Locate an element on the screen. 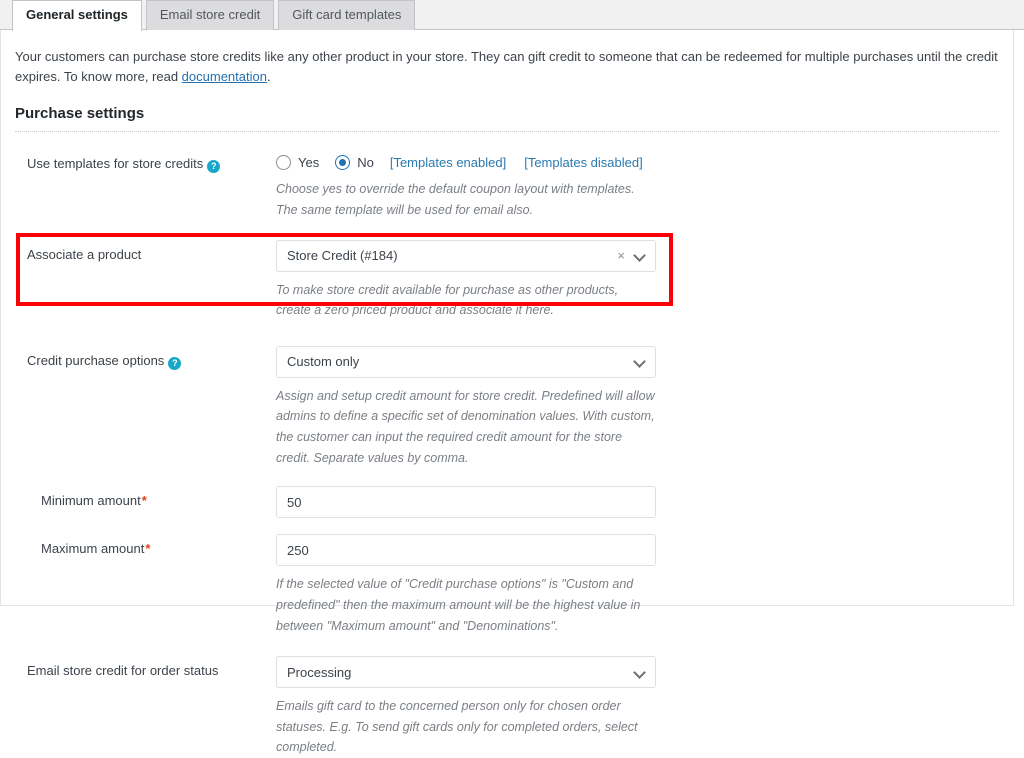 The height and width of the screenshot is (758, 1024). templates-disabled-link: [Templates disabled] is located at coordinates (583, 162).